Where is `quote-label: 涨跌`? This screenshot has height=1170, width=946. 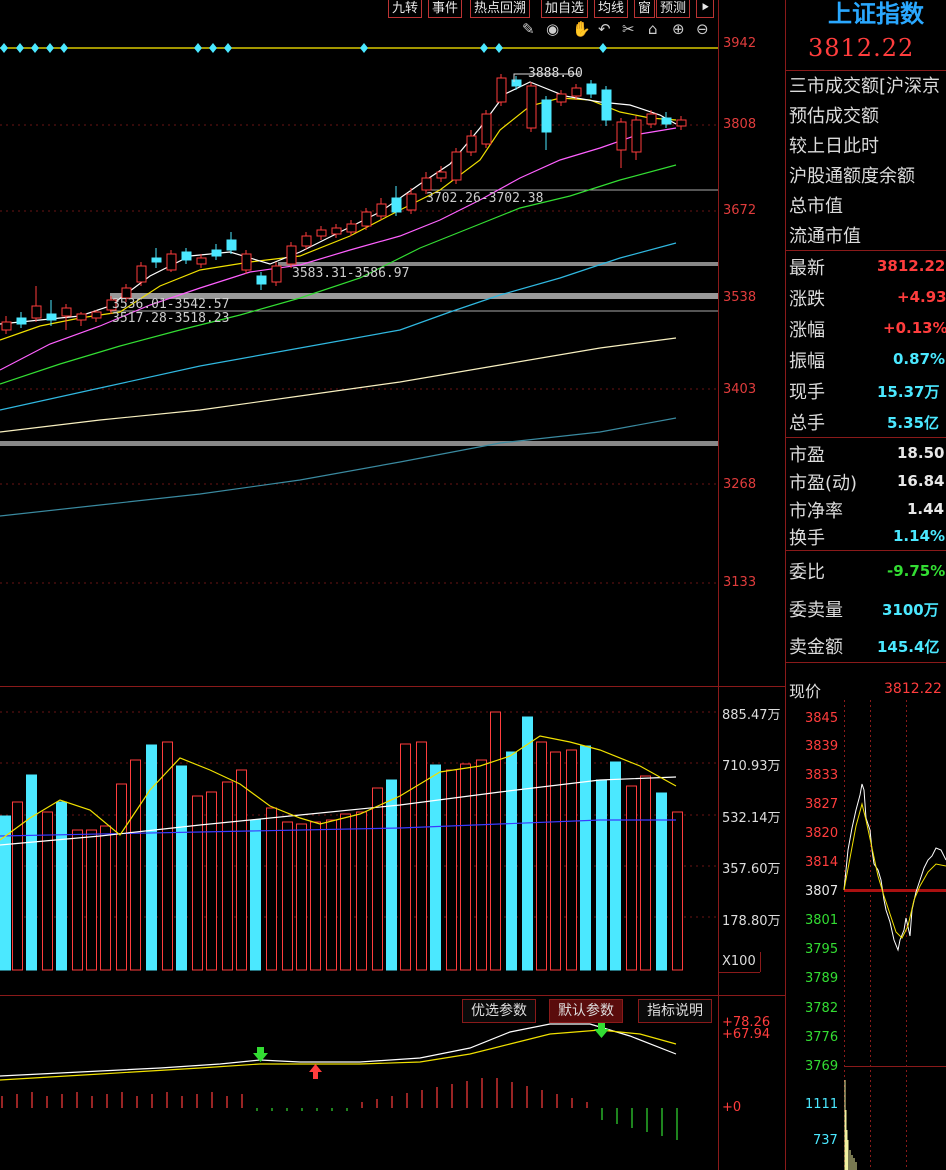
quote-label: 涨跌 is located at coordinates (807, 299).